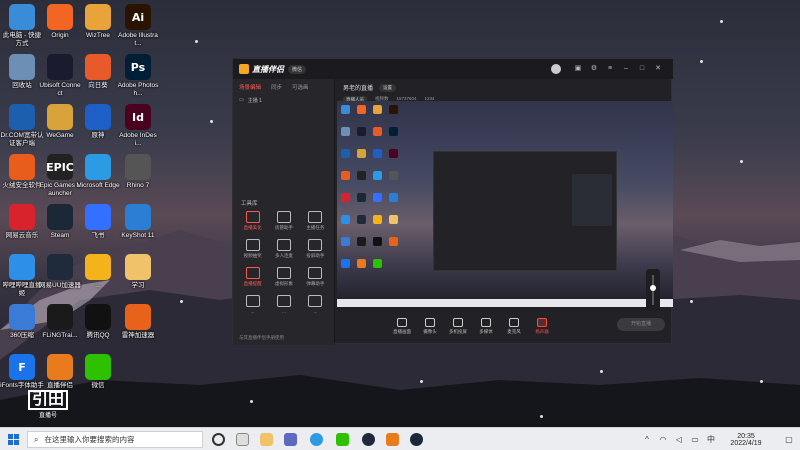 The height and width of the screenshot is (450, 800). What do you see at coordinates (368, 439) in the screenshot?
I see `uu-taskbar-icon` at bounding box center [368, 439].